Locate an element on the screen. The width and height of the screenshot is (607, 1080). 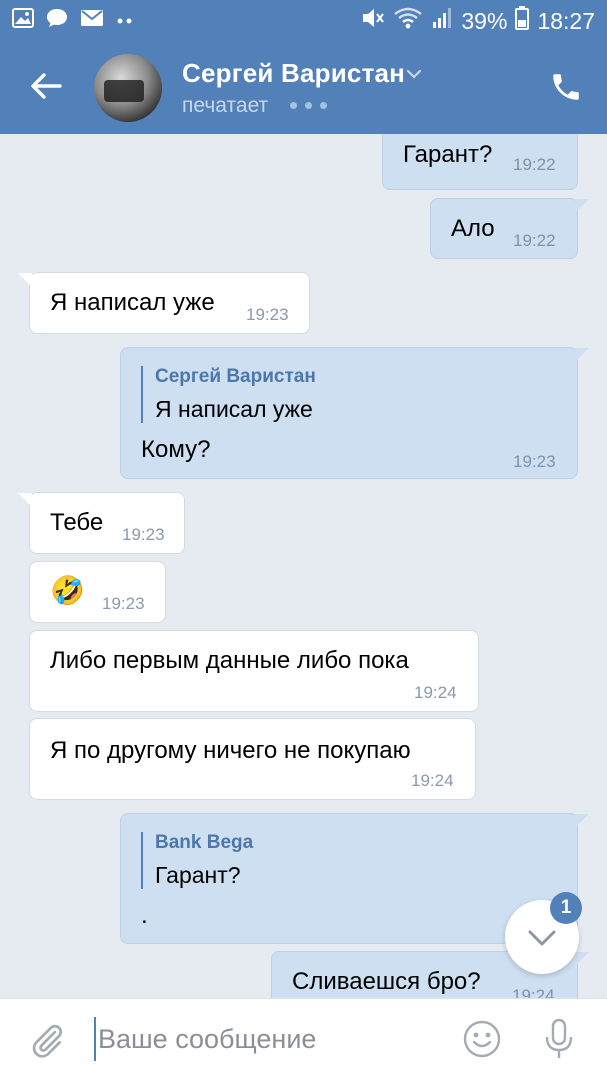
message-text: Я написал уже is located at coordinates (132, 302).